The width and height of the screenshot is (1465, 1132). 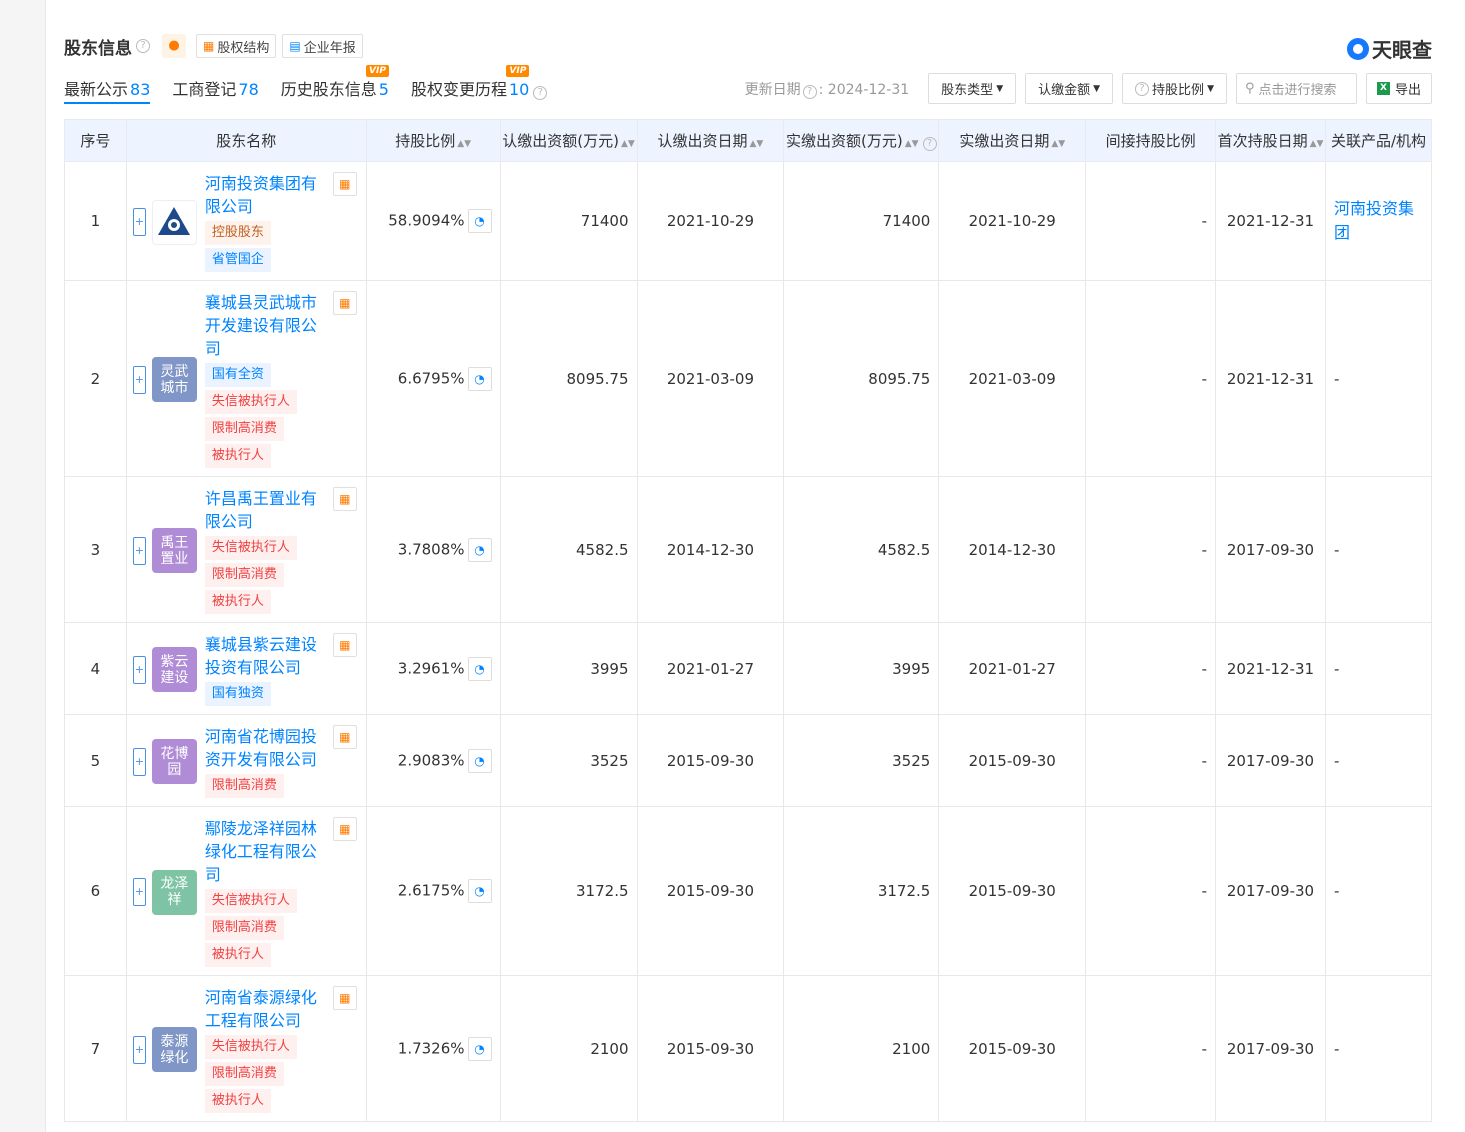 What do you see at coordinates (568, 549) in the screenshot?
I see `subscribed-amount: 4582.5` at bounding box center [568, 549].